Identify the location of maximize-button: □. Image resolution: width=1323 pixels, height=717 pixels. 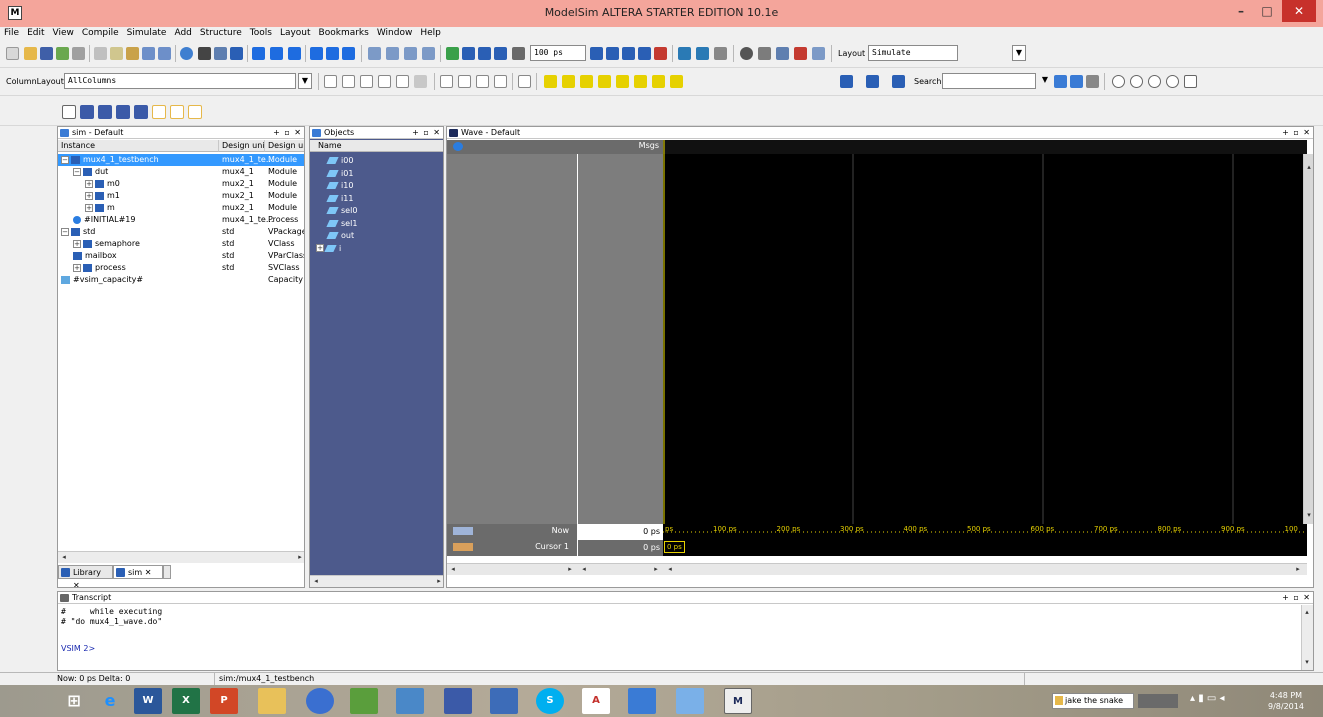
(1267, 11).